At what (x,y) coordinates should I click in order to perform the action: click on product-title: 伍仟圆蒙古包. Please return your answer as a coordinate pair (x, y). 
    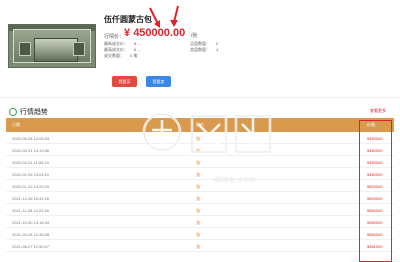
    Looking at the image, I should click on (128, 19).